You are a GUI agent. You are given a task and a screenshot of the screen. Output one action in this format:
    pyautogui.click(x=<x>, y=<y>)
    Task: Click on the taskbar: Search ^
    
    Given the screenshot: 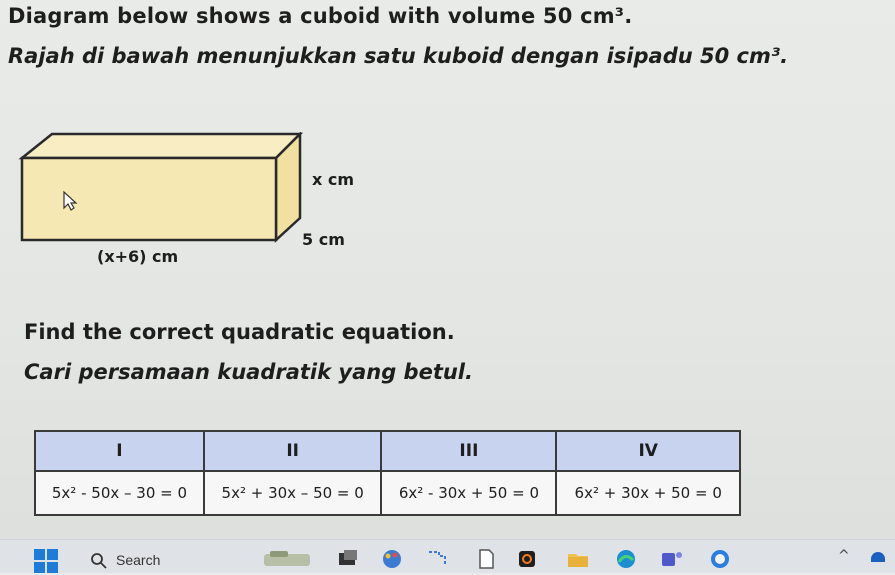 What is the action you would take?
    pyautogui.click(x=447, y=556)
    